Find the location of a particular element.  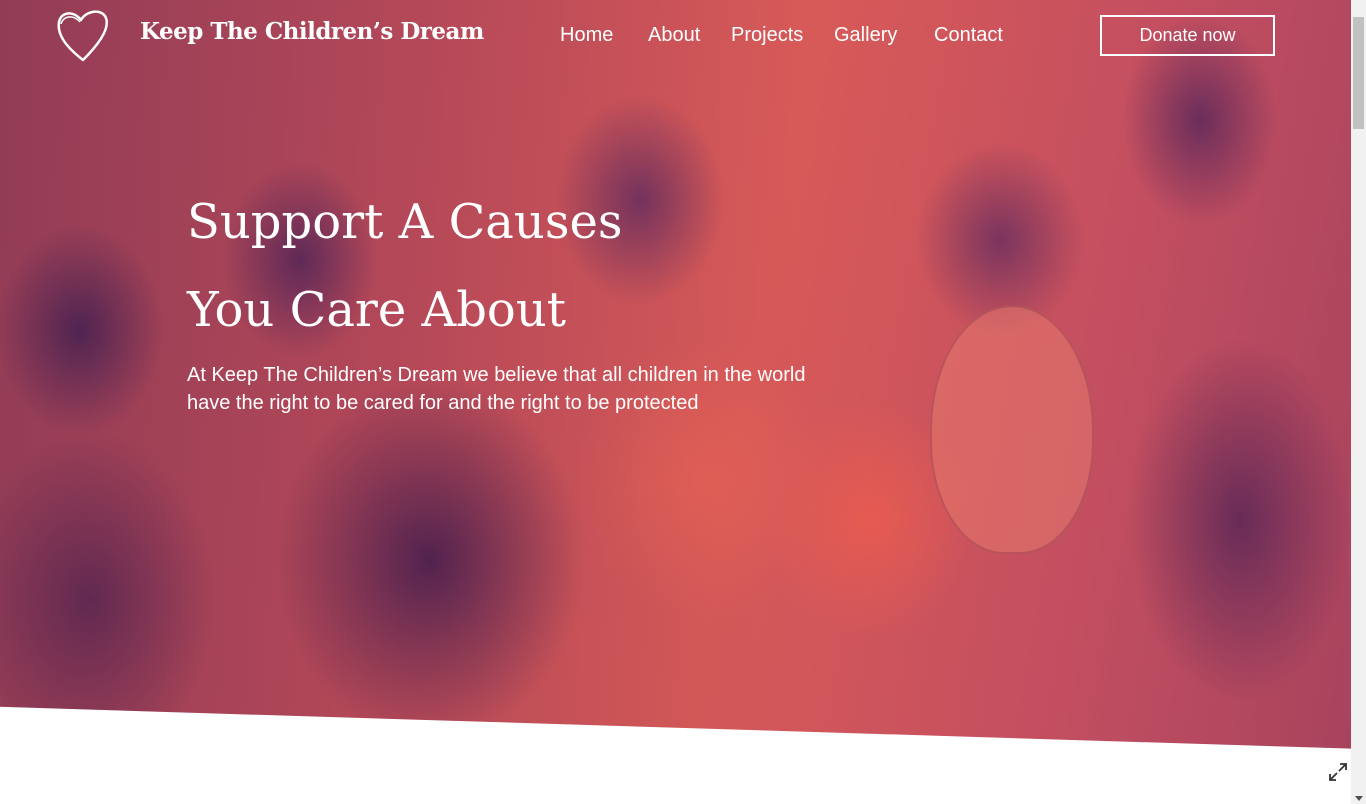

expand-icon is located at coordinates (1338, 772).